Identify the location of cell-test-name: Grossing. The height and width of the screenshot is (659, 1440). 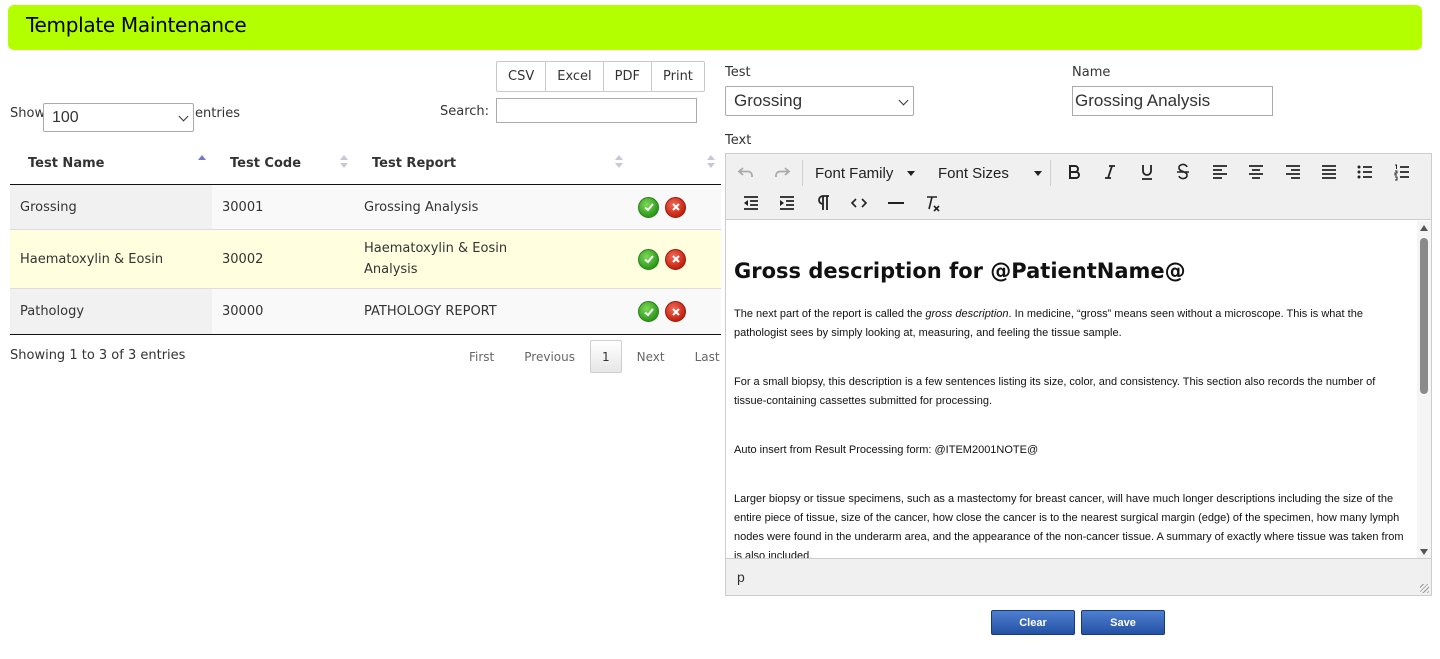
(111, 207).